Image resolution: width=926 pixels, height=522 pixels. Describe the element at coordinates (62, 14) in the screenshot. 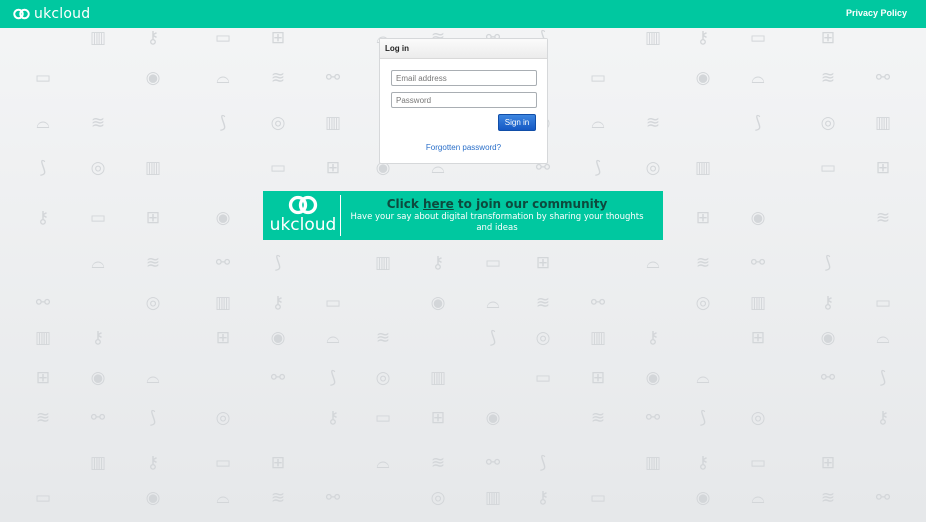

I see `logo-text: ukcloud` at that location.